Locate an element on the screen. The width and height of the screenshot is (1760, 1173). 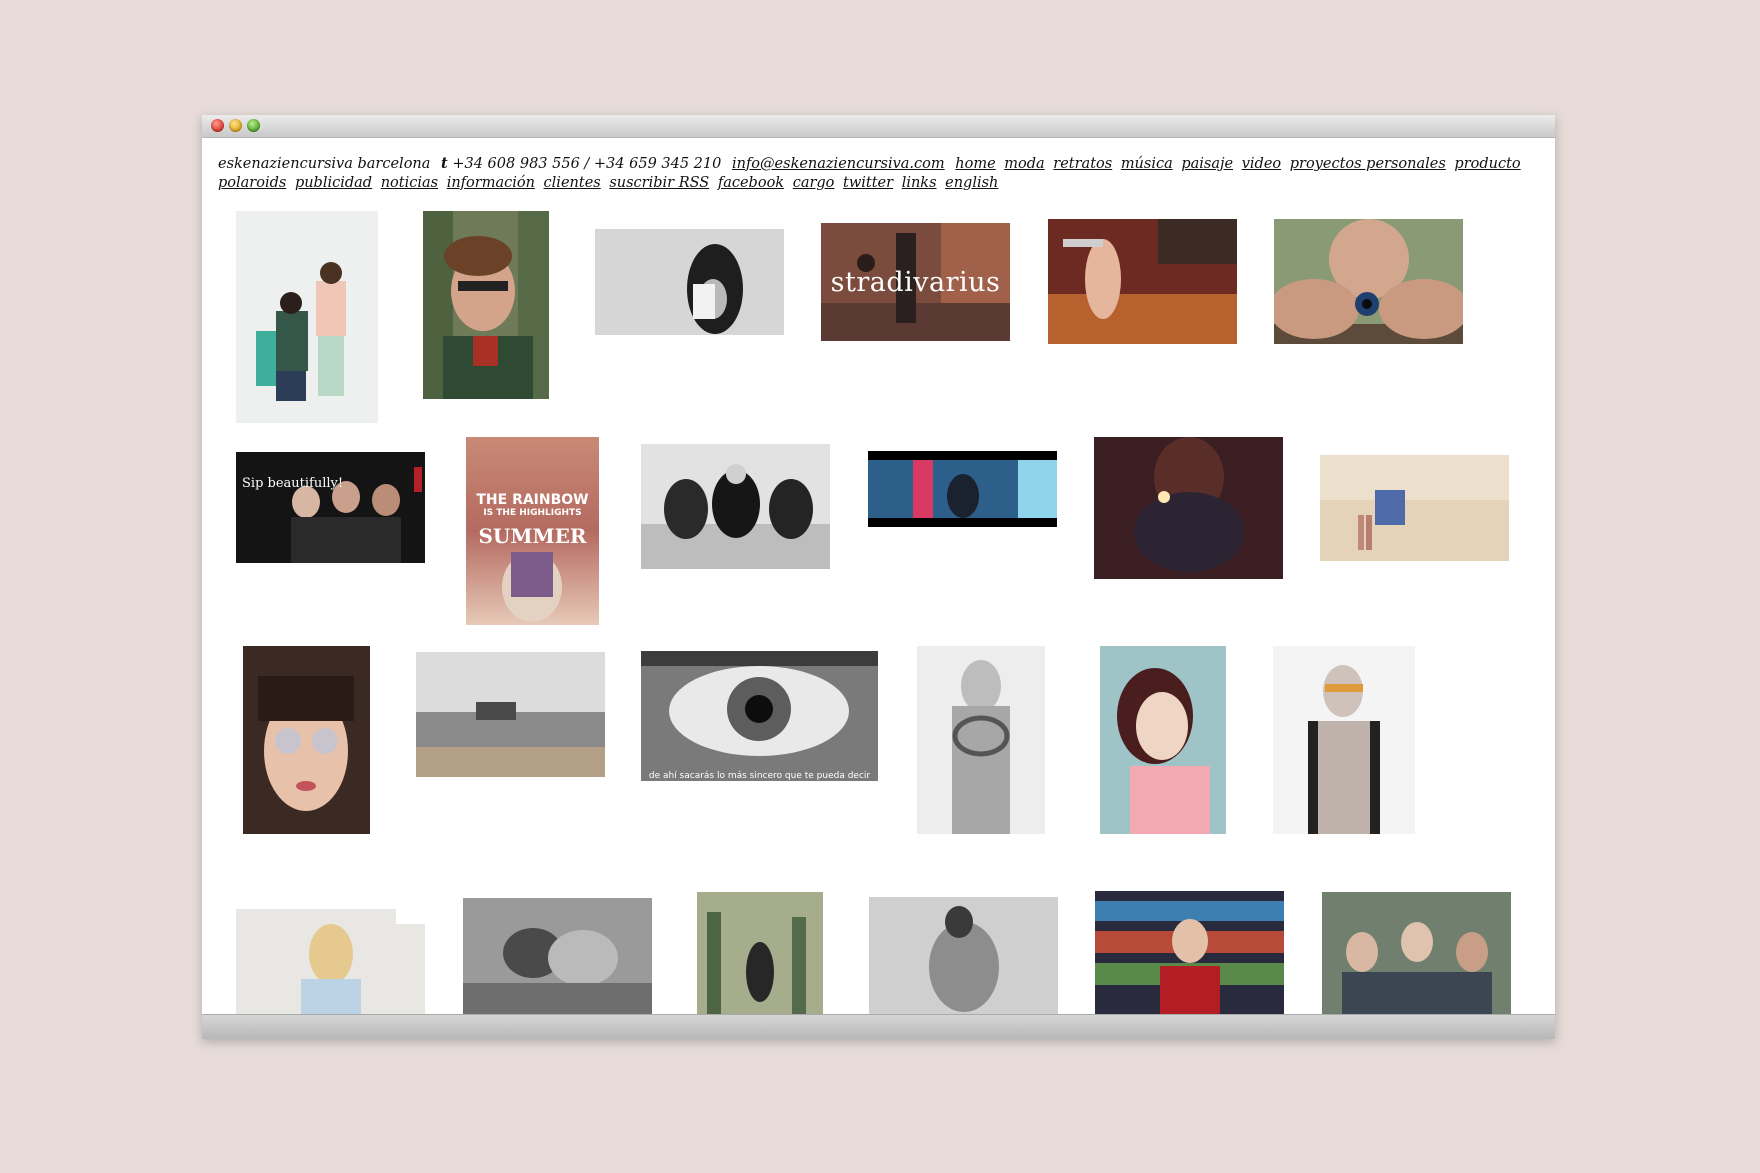
nav-english: english is located at coordinates (971, 183).